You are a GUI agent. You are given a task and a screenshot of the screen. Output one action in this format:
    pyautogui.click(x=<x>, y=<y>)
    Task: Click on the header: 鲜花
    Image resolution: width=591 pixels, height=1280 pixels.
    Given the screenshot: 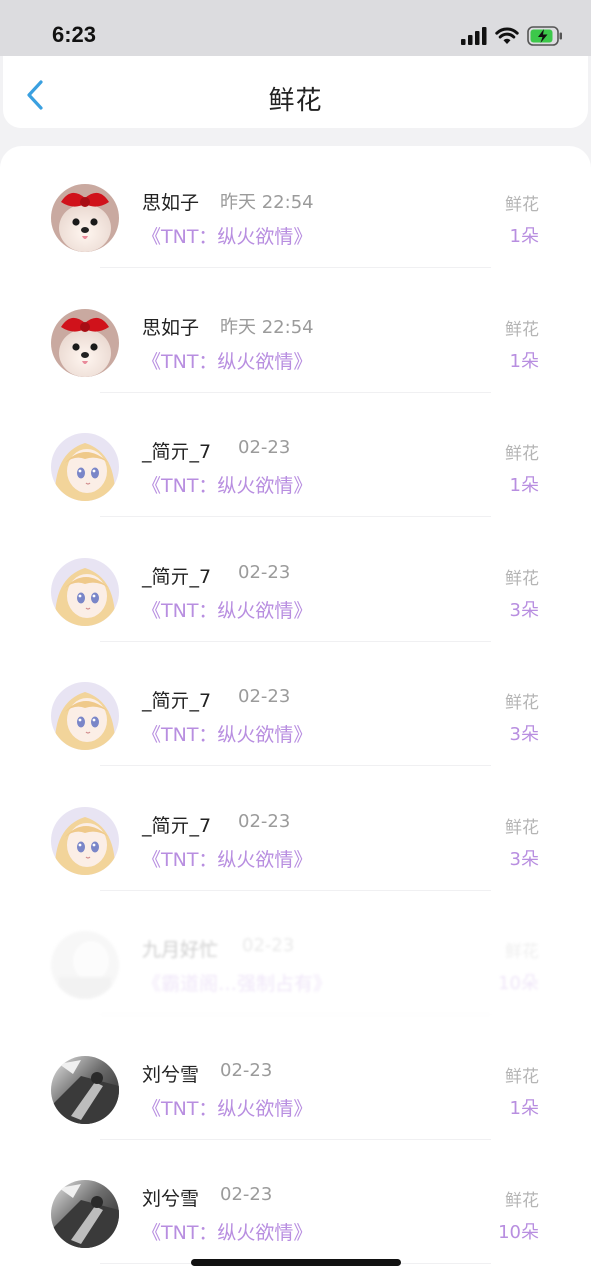 What is the action you would take?
    pyautogui.click(x=295, y=92)
    